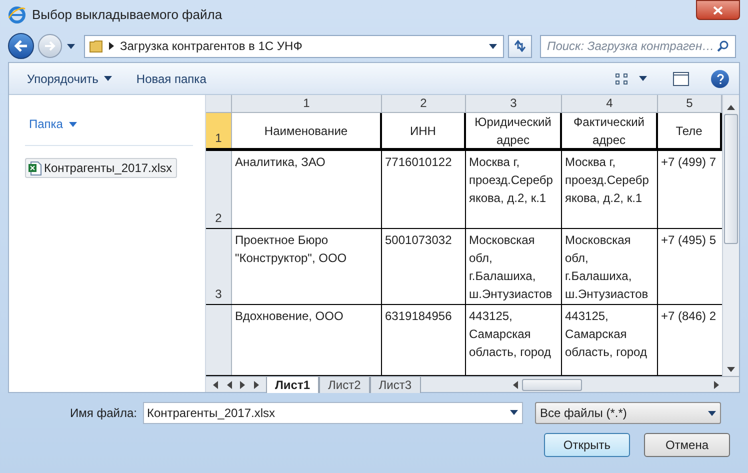 The width and height of the screenshot is (748, 473). I want to click on pane-icon, so click(681, 79).